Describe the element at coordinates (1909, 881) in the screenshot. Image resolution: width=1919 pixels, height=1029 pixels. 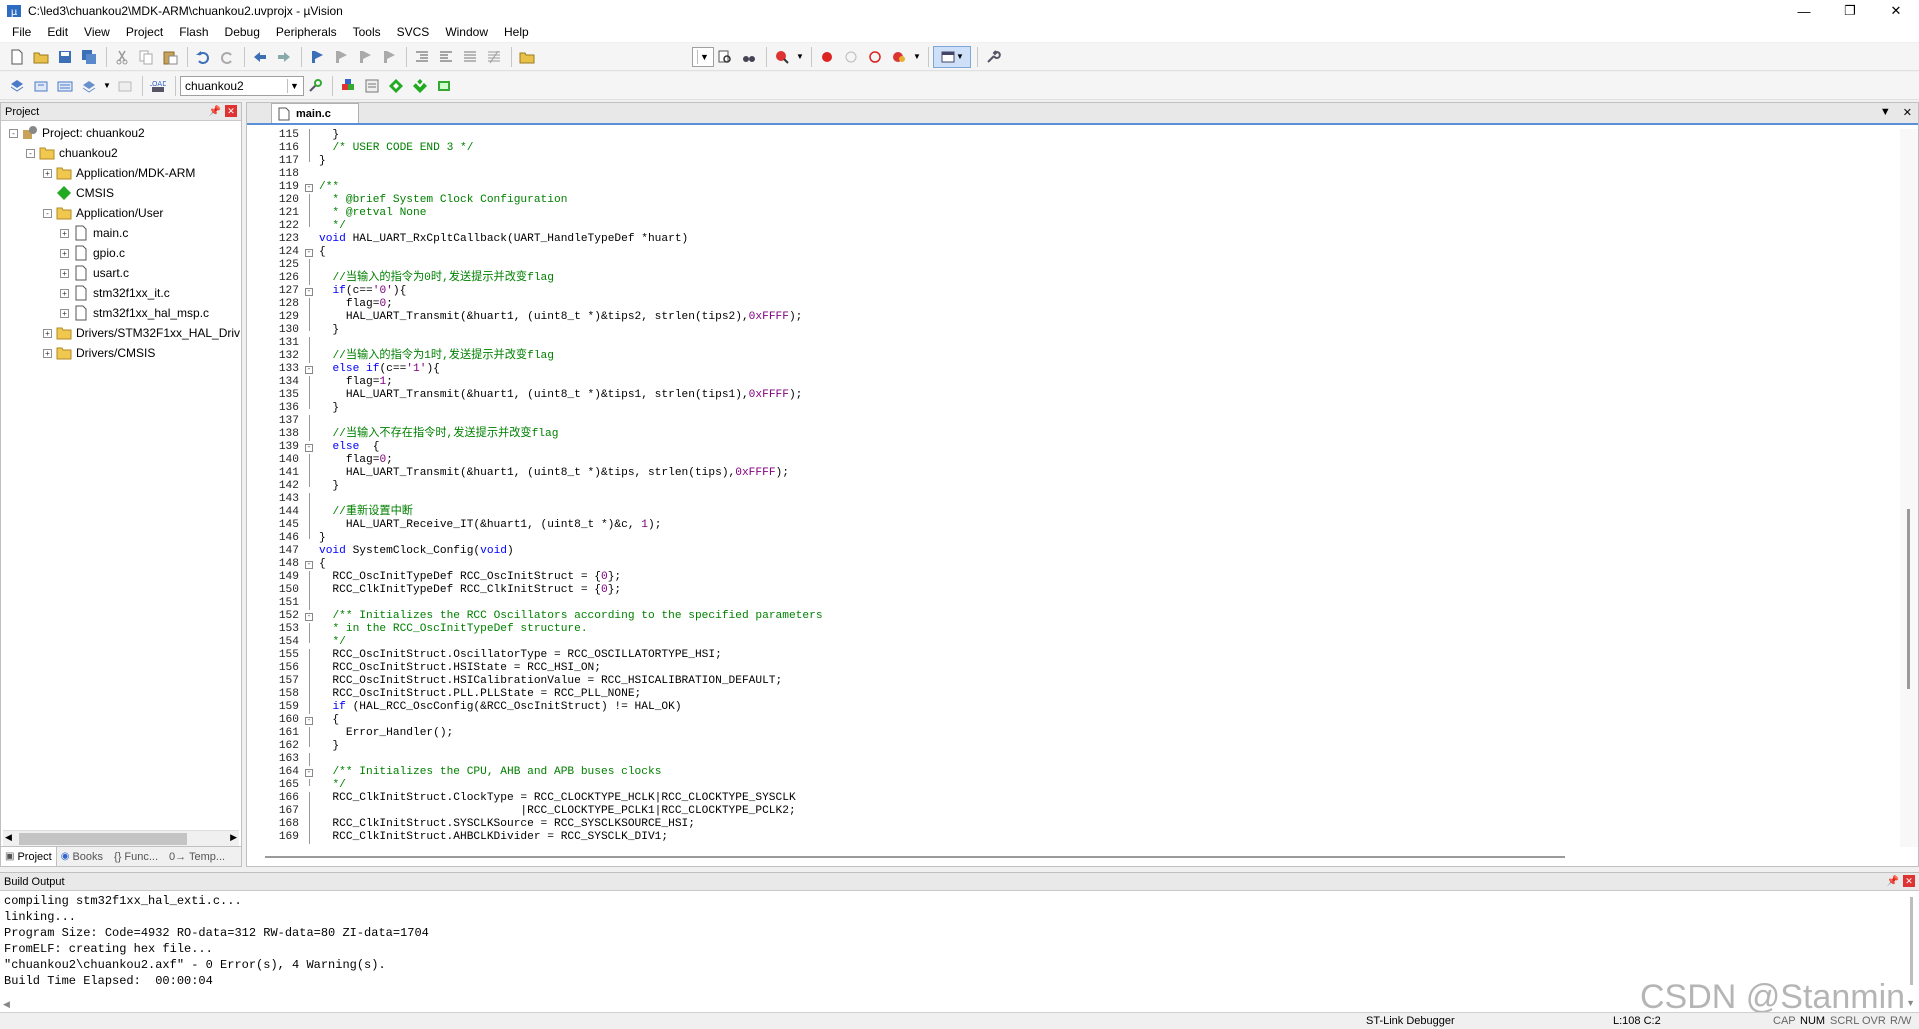
I see `close-icon: ✕` at that location.